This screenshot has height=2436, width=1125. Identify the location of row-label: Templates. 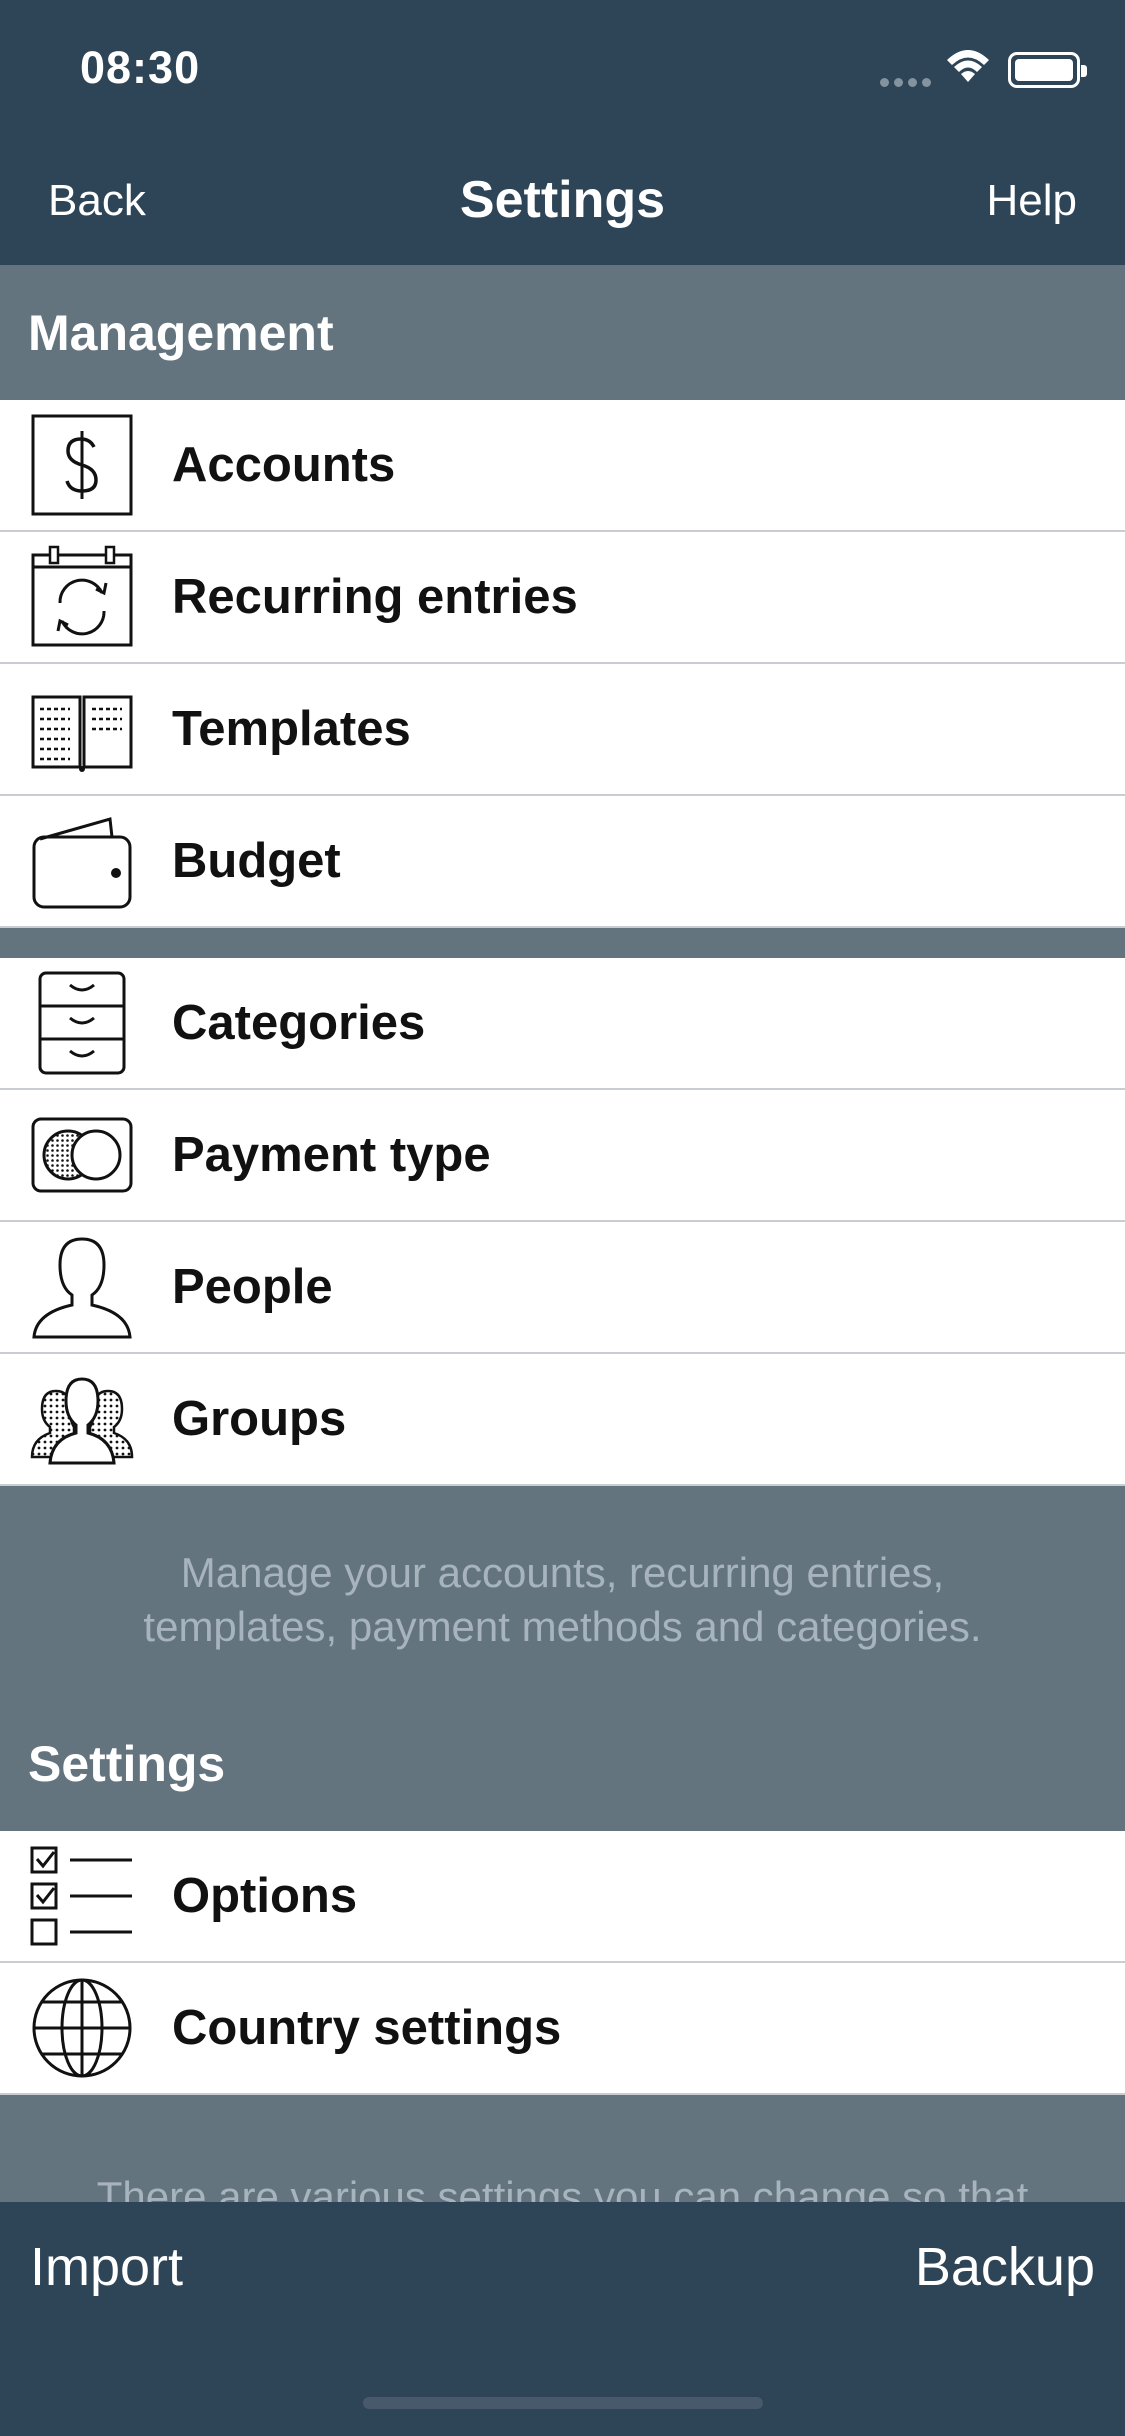
(291, 729).